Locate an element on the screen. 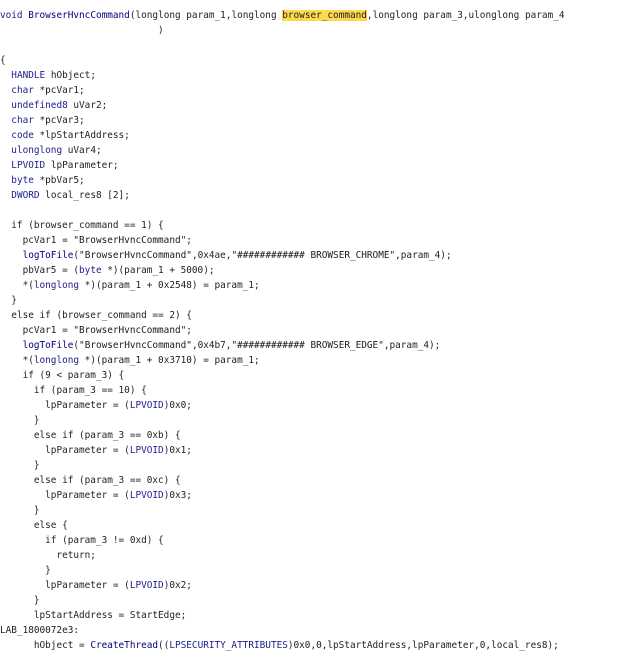 The width and height of the screenshot is (624, 652). code-token: BrowserHvncCommand is located at coordinates (79, 15).